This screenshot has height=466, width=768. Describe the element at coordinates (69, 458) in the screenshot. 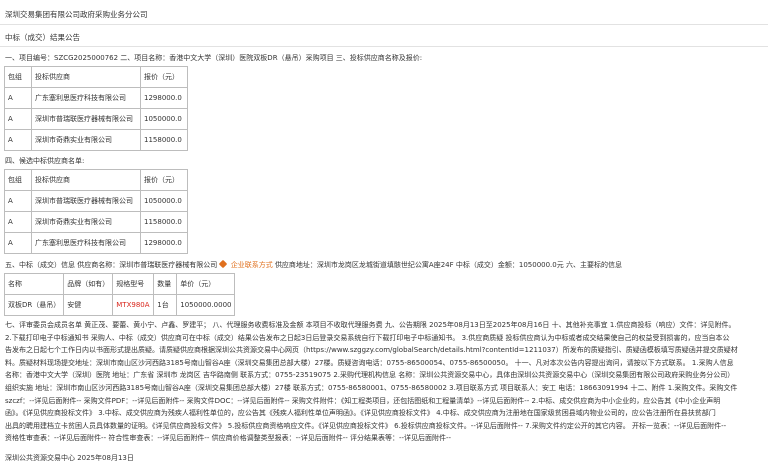

I see `footer-signature: 深圳公共资源交易中心 2025年08月13日` at that location.